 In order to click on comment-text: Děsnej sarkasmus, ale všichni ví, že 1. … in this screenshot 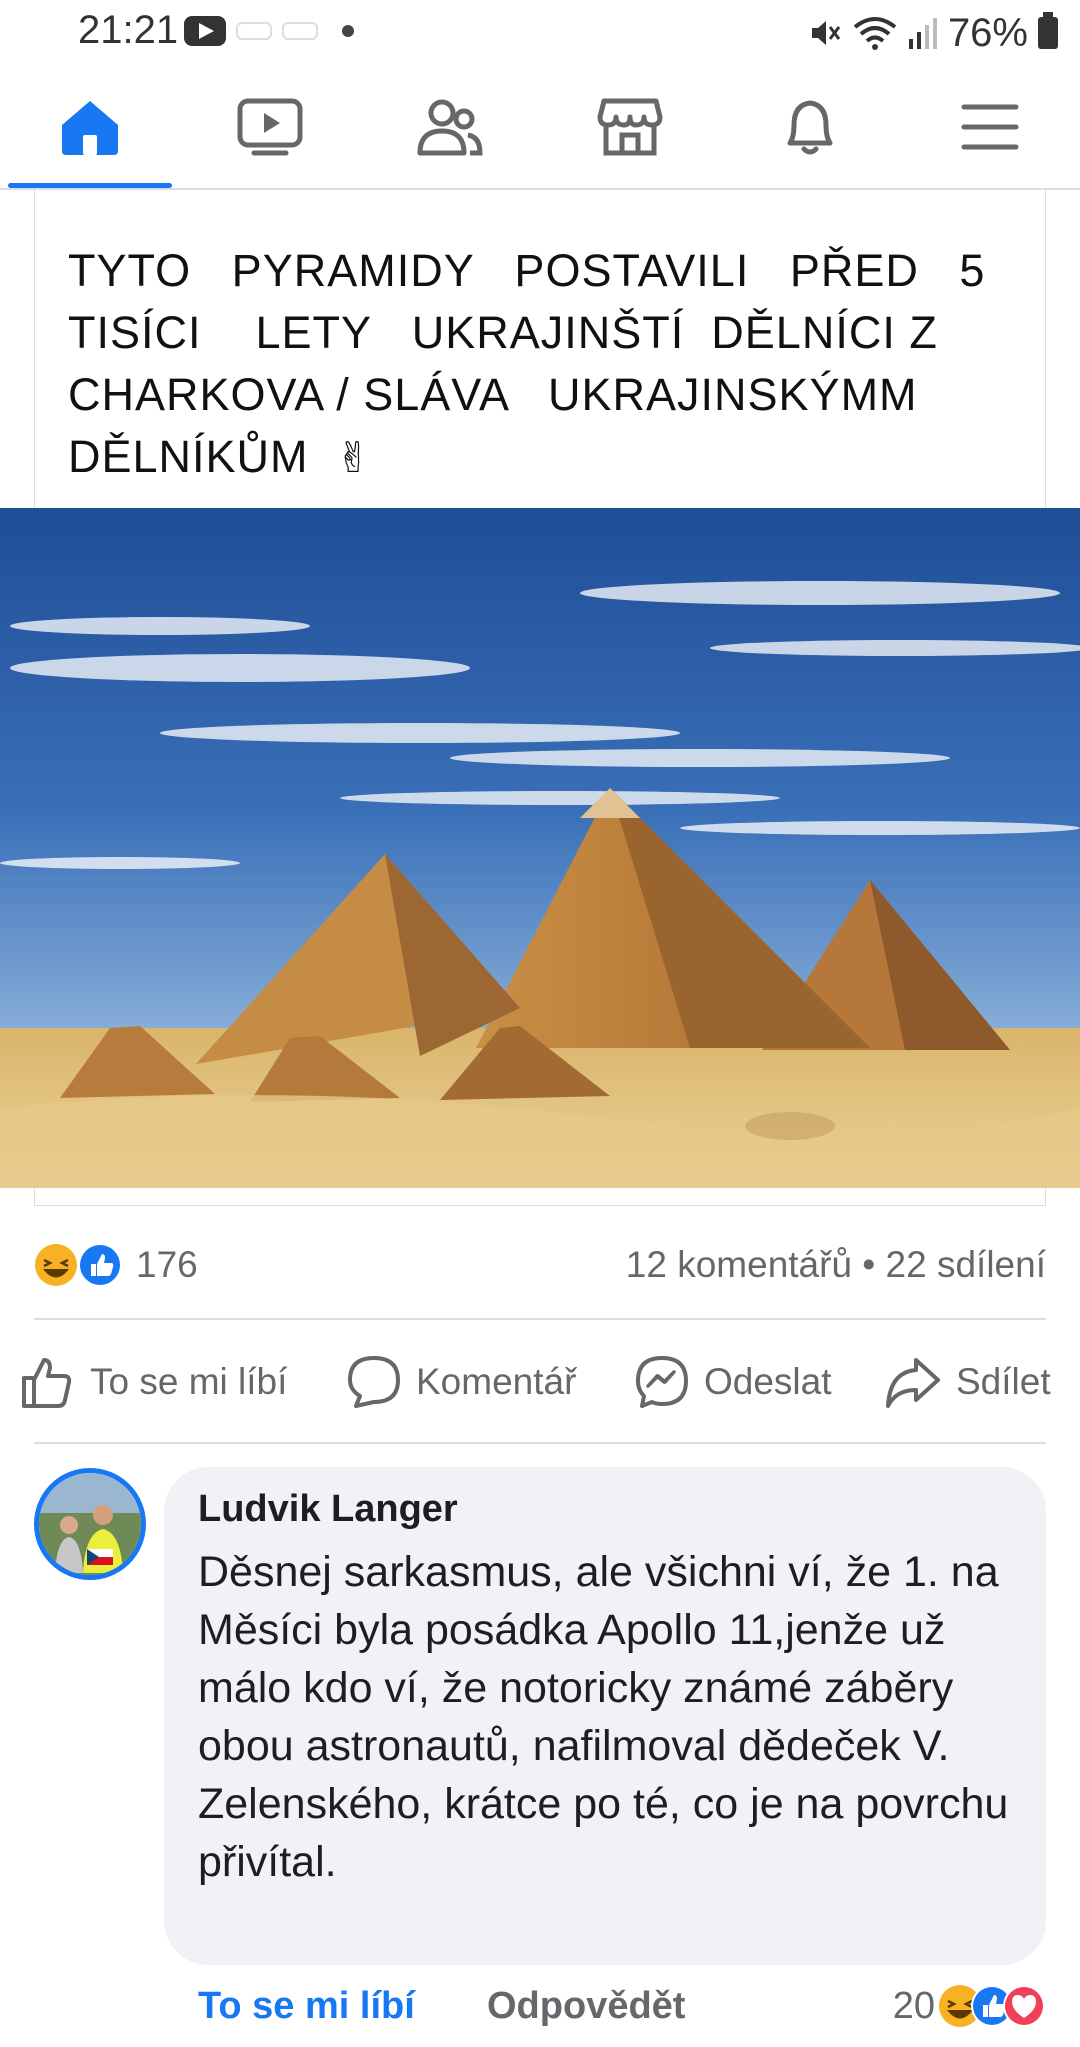, I will do `click(603, 1717)`.